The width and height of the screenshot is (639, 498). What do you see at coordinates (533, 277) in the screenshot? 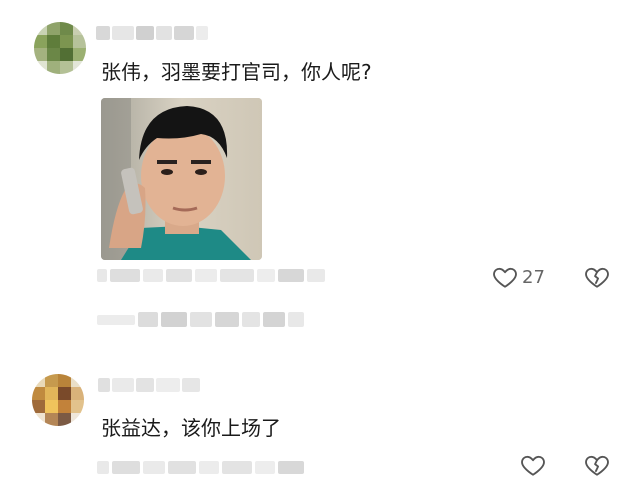
I see `like-count: 27` at bounding box center [533, 277].